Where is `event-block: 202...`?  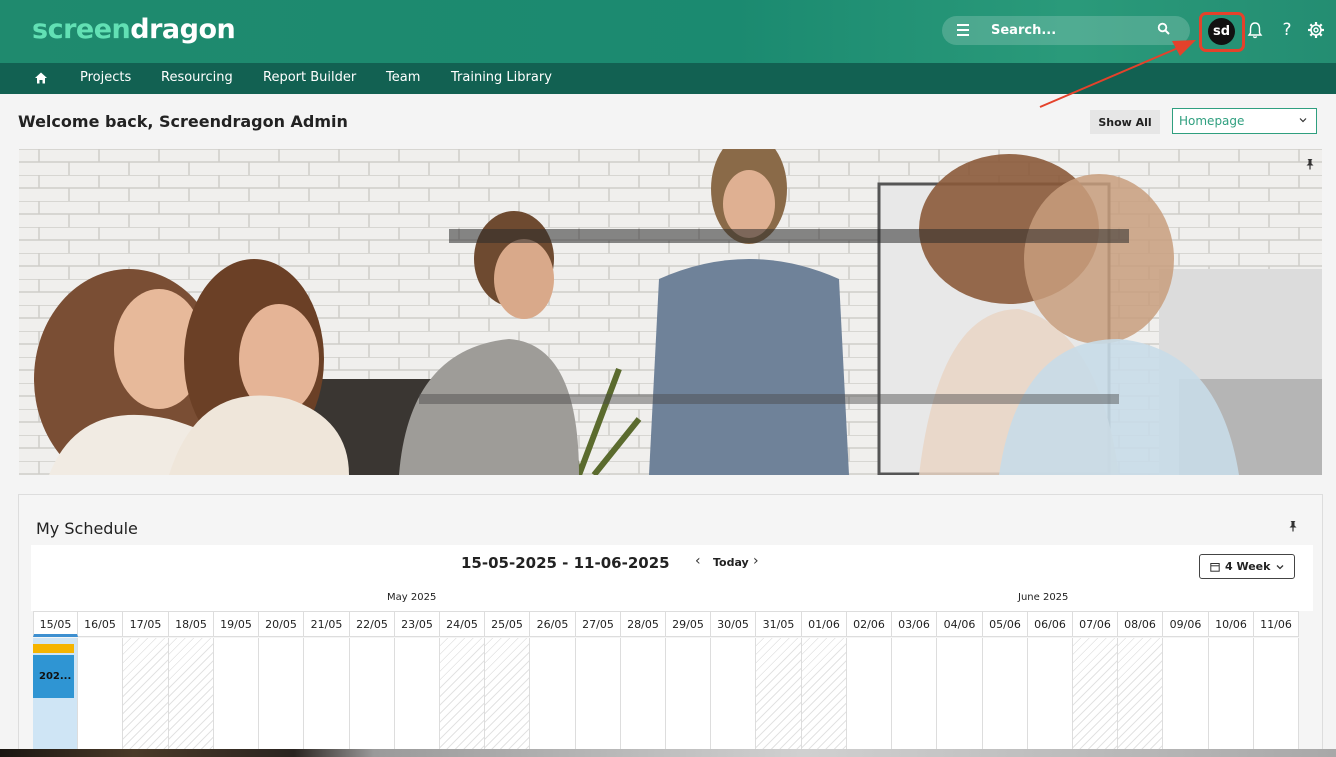
event-block: 202... is located at coordinates (53, 676).